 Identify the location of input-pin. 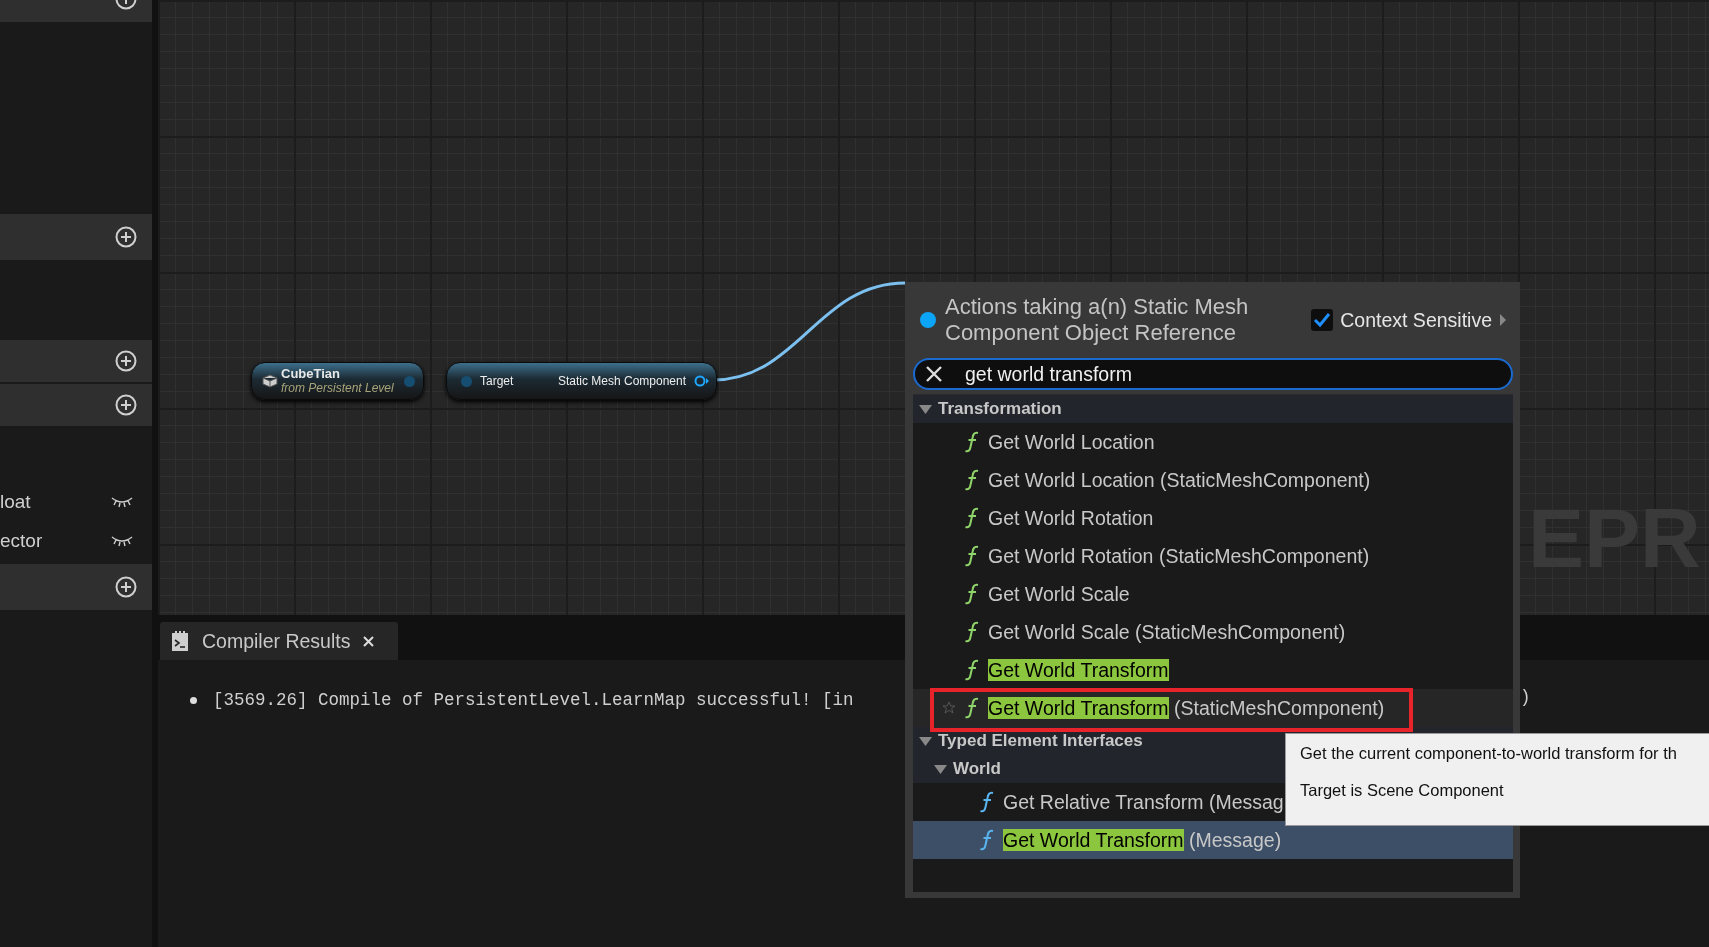
(466, 381).